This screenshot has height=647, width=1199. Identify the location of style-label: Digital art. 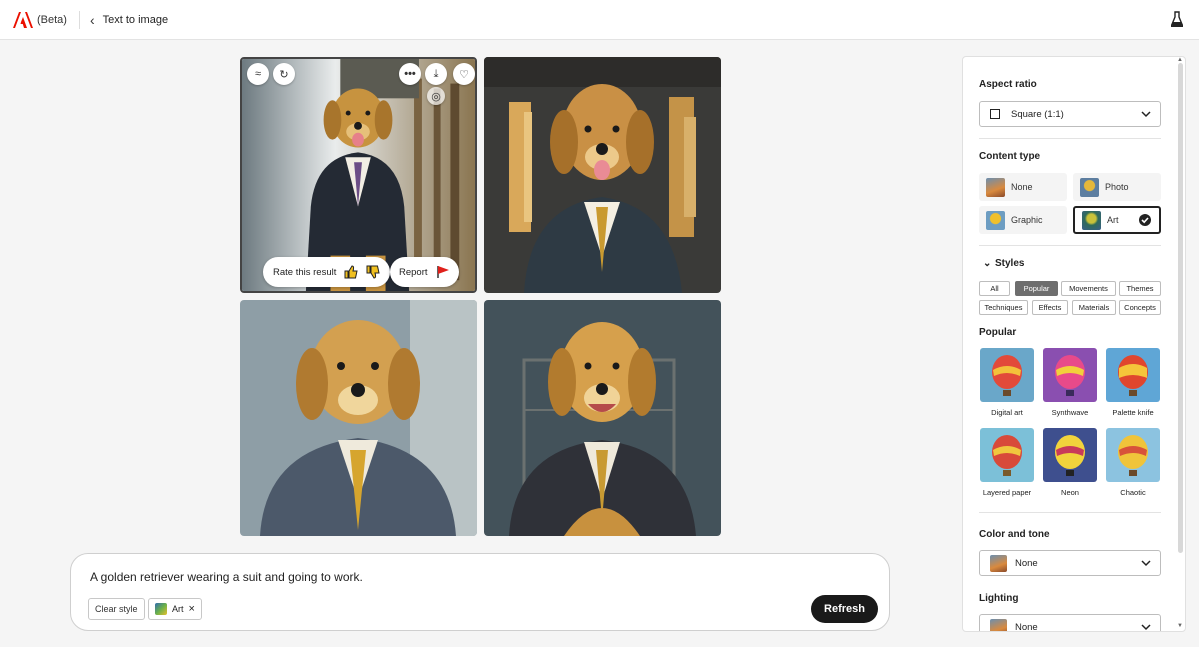
(1007, 412).